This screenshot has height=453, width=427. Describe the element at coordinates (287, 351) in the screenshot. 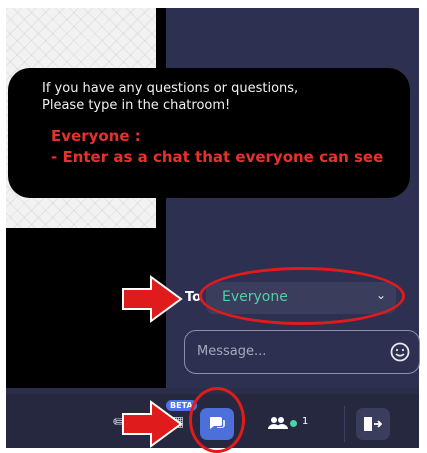

I see `message-input` at that location.